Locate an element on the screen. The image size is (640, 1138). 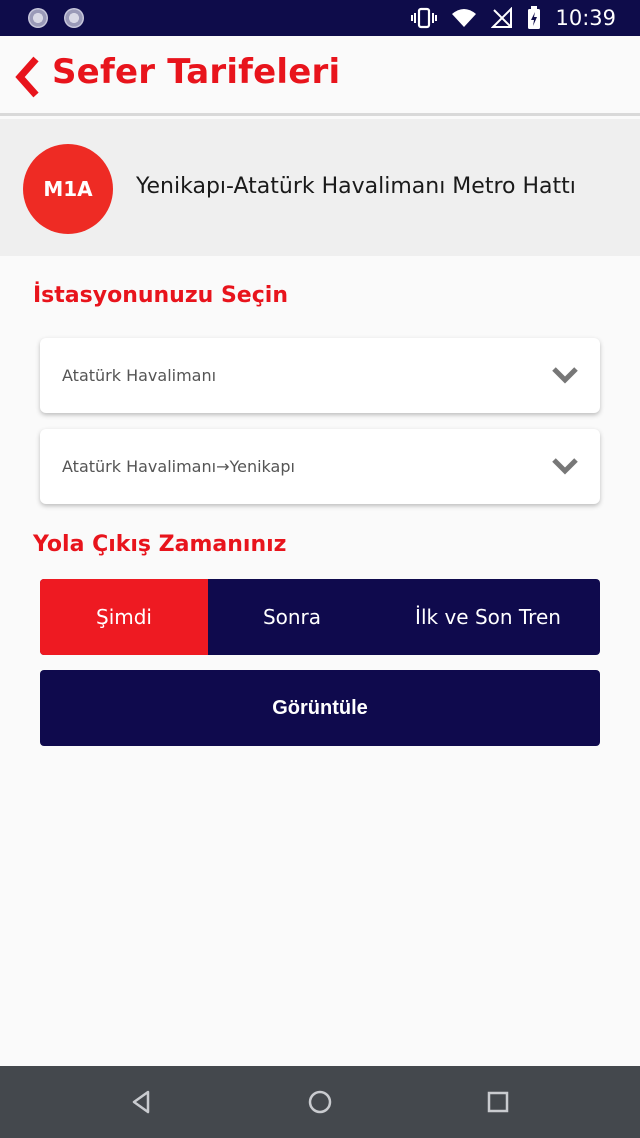
option-later: Sonra is located at coordinates (292, 617).